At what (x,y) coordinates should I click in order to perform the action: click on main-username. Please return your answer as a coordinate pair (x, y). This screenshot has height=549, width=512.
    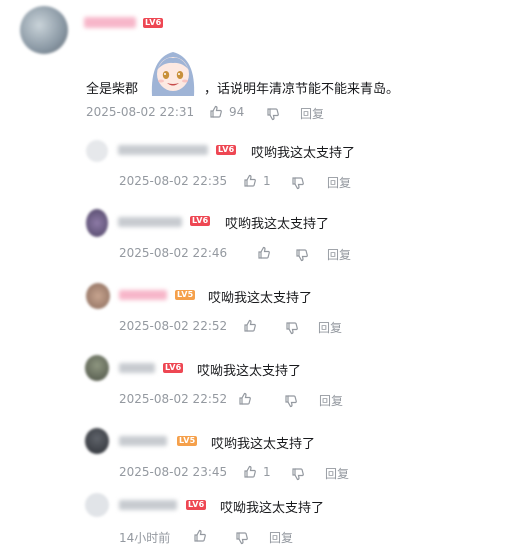
    Looking at the image, I should click on (110, 22).